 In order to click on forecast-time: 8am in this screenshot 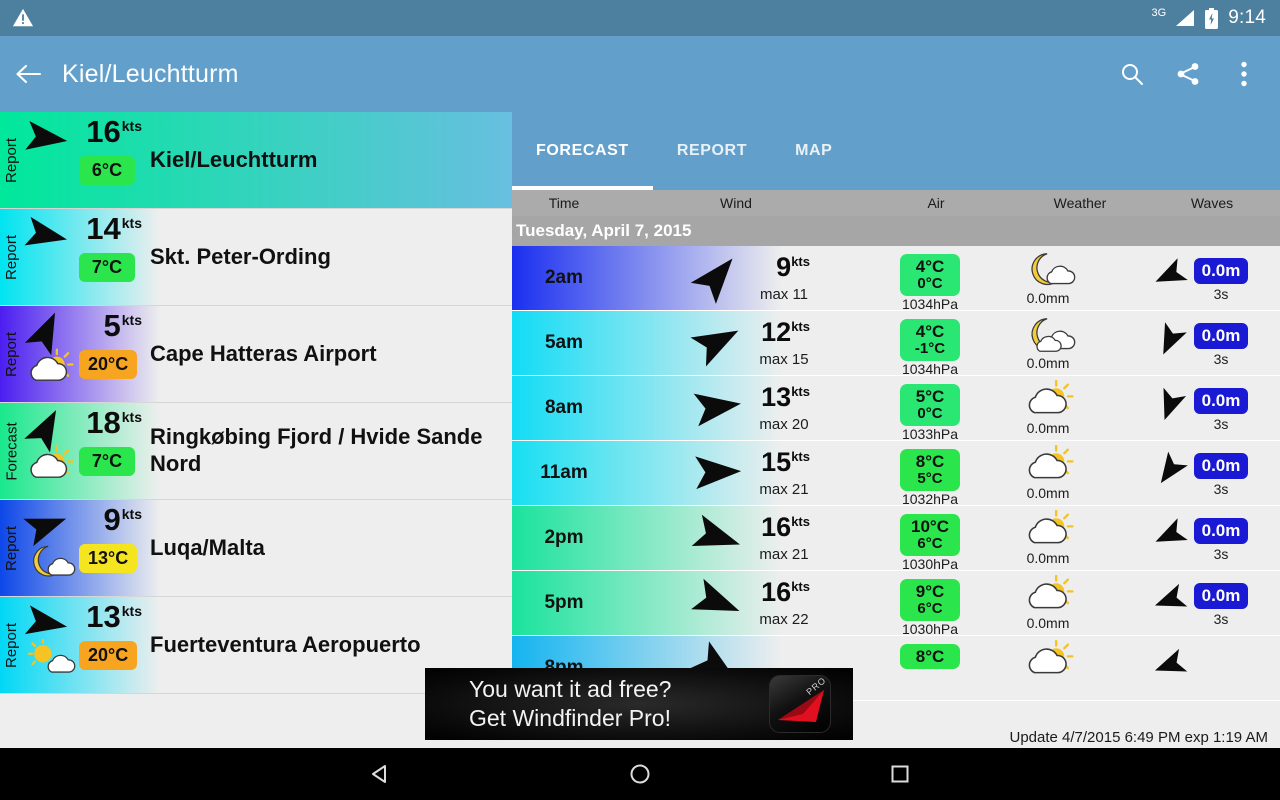, I will do `click(564, 407)`.